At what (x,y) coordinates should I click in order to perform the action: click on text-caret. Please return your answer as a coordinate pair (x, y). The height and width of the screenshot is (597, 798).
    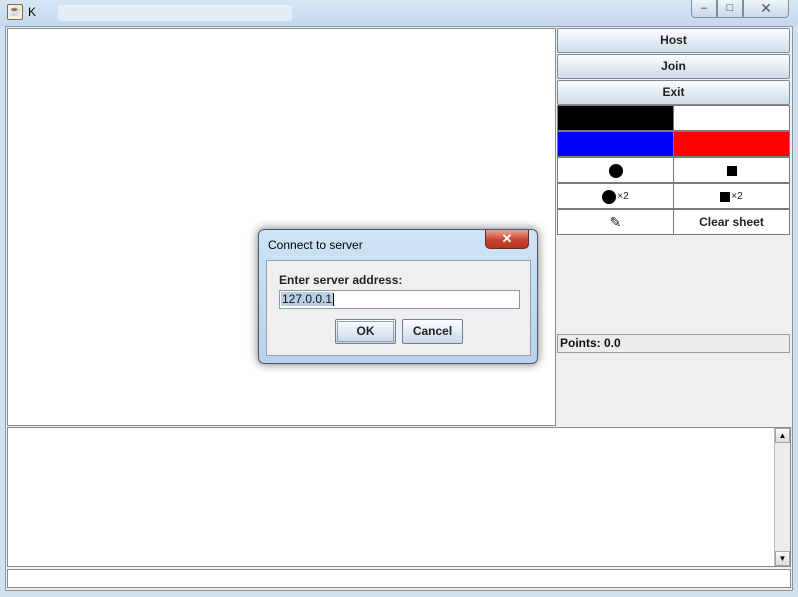
    Looking at the image, I should click on (334, 300).